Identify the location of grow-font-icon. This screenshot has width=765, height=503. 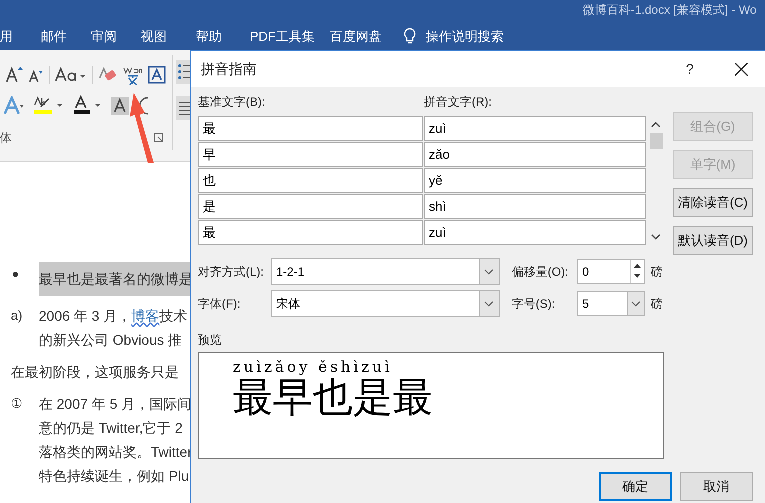
(14, 75).